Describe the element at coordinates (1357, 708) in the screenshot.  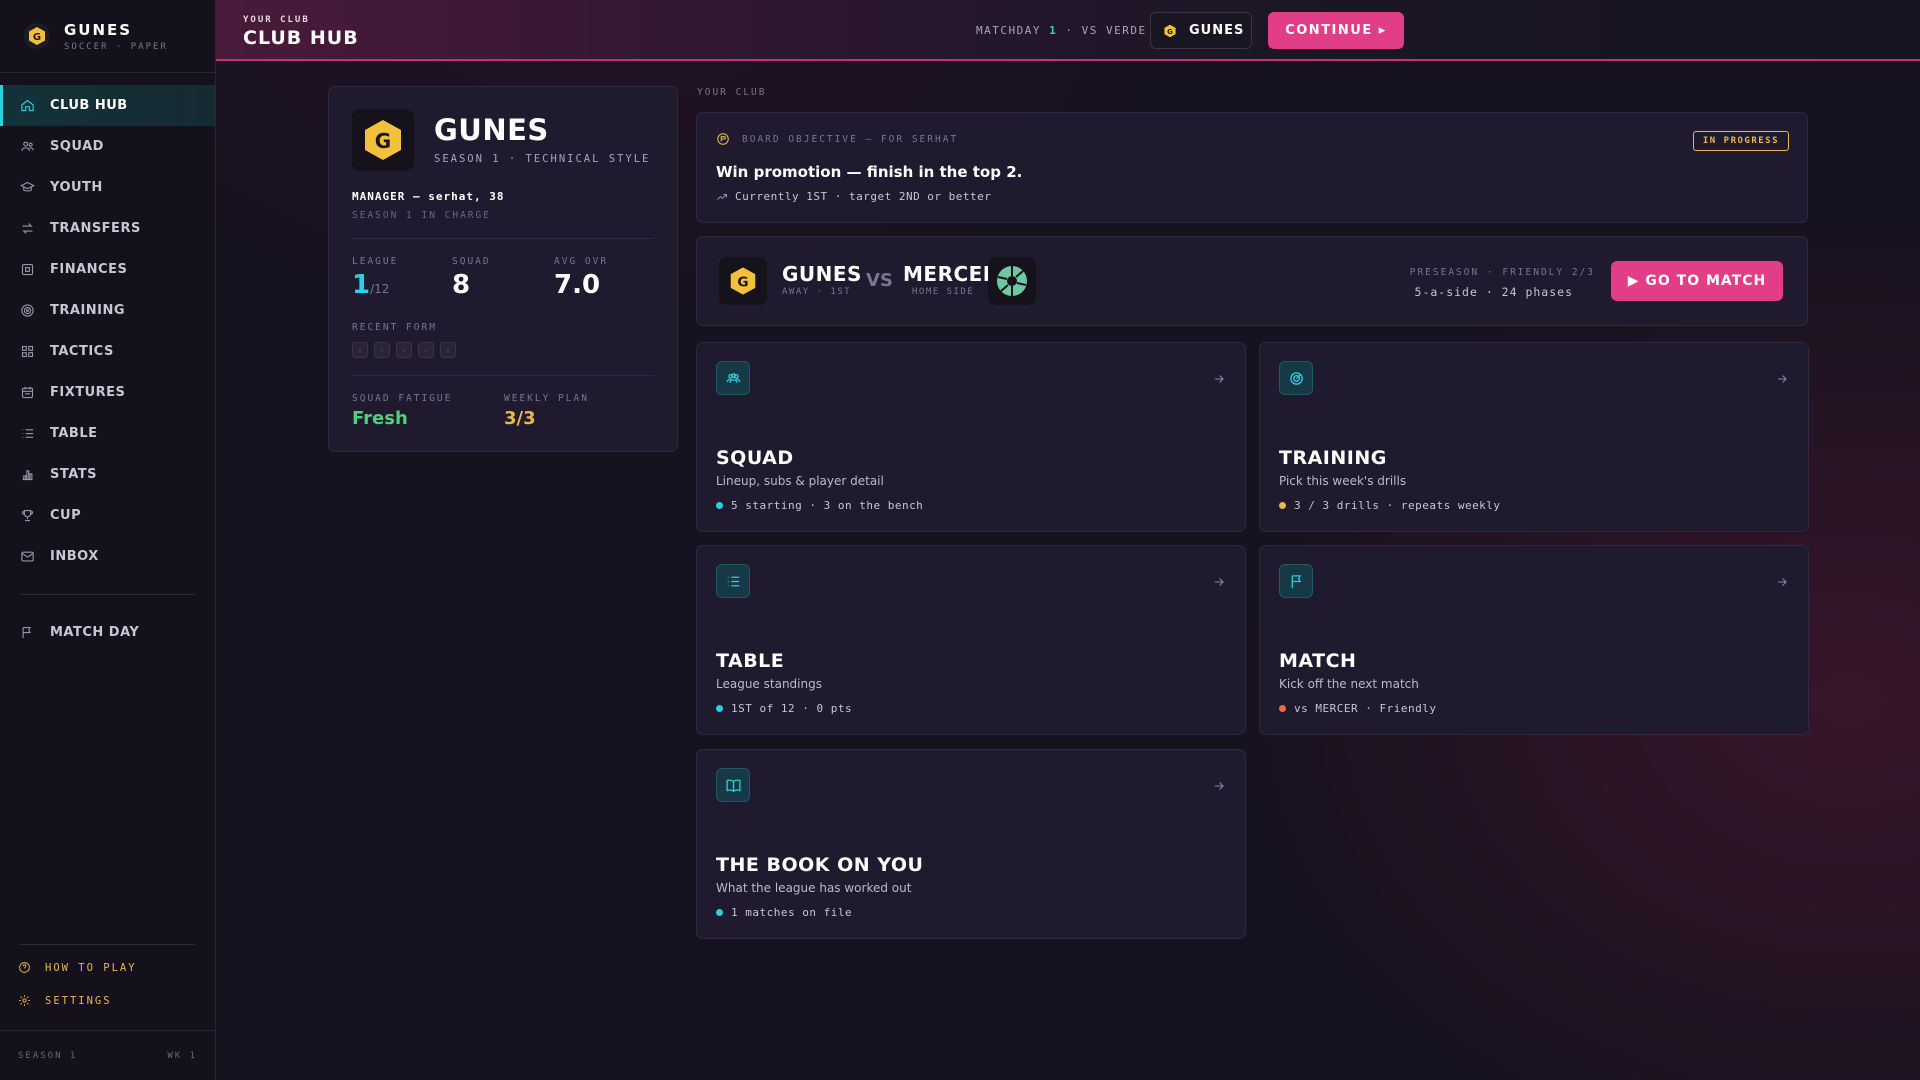
I see `tile-meta: vs MERCER · Friendly` at that location.